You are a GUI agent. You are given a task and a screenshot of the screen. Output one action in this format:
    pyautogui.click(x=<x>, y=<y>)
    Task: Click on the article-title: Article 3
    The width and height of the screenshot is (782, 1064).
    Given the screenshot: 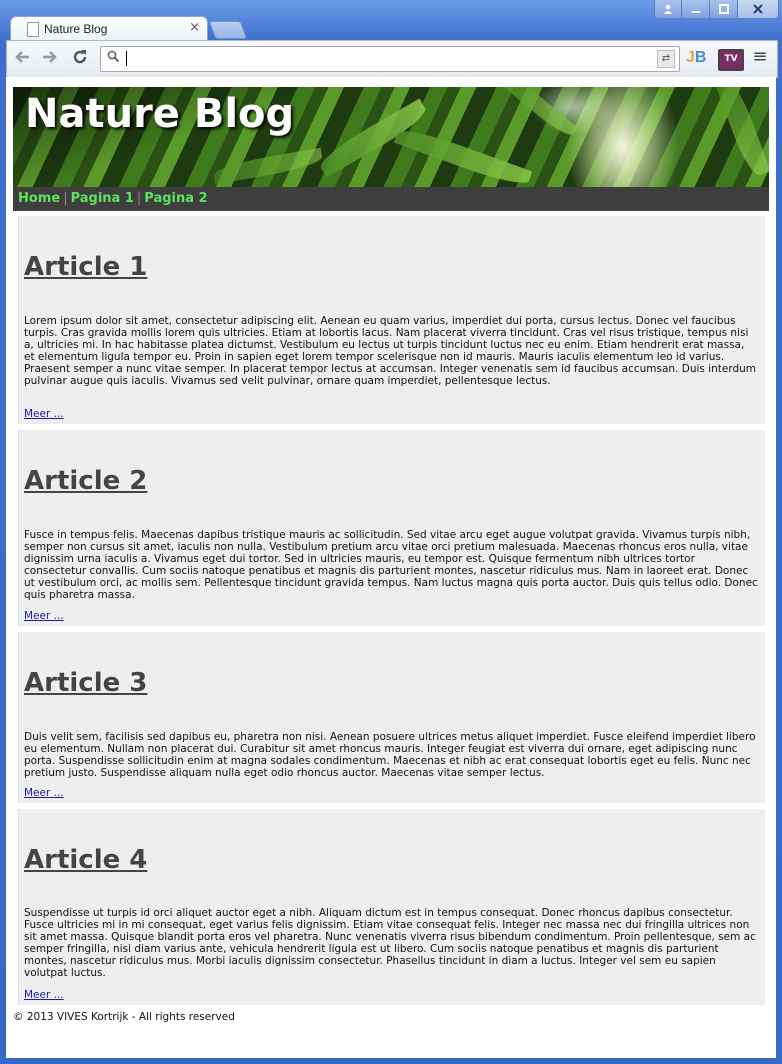 What is the action you would take?
    pyautogui.click(x=85, y=683)
    